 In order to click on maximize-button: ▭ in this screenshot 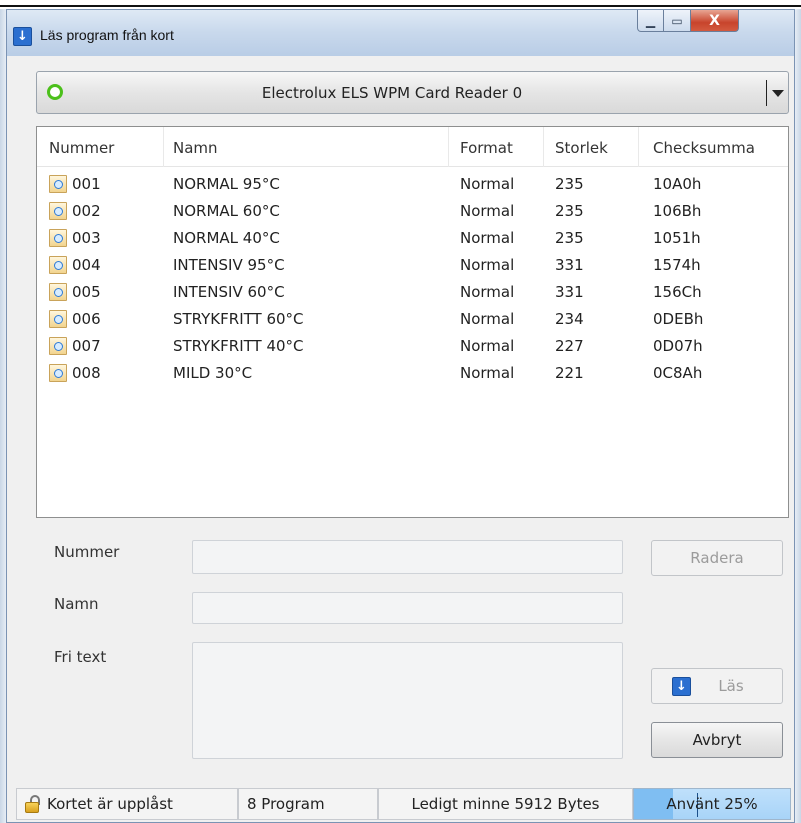, I will do `click(677, 21)`.